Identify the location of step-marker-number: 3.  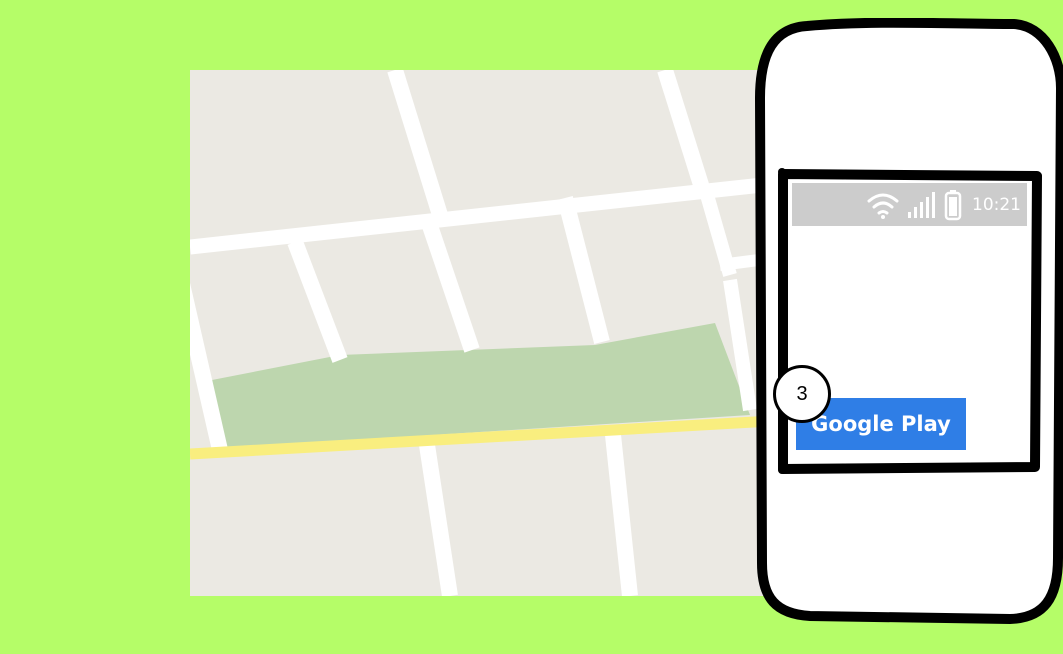
(802, 393).